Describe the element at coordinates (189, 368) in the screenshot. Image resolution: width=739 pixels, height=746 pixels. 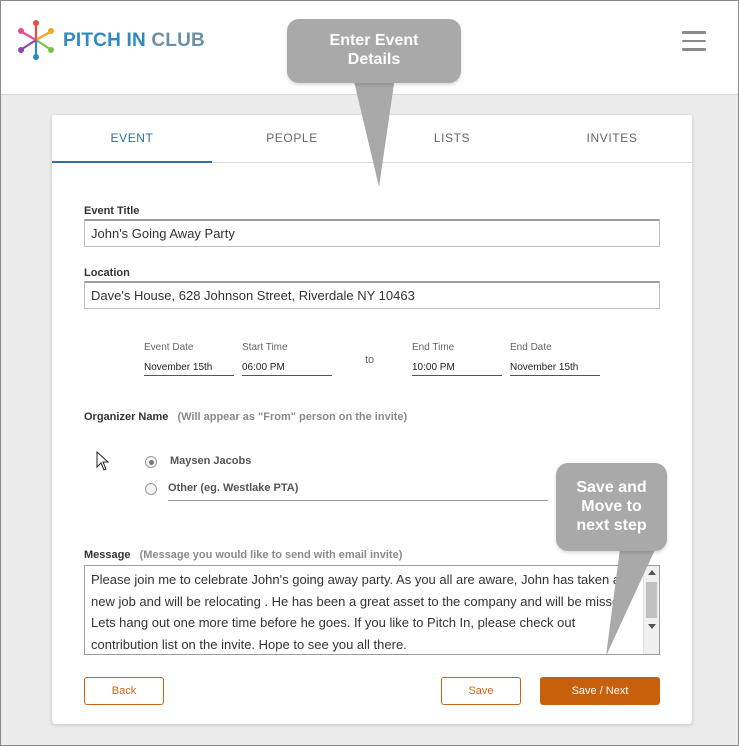
I see `event-date-input: November 15th` at that location.